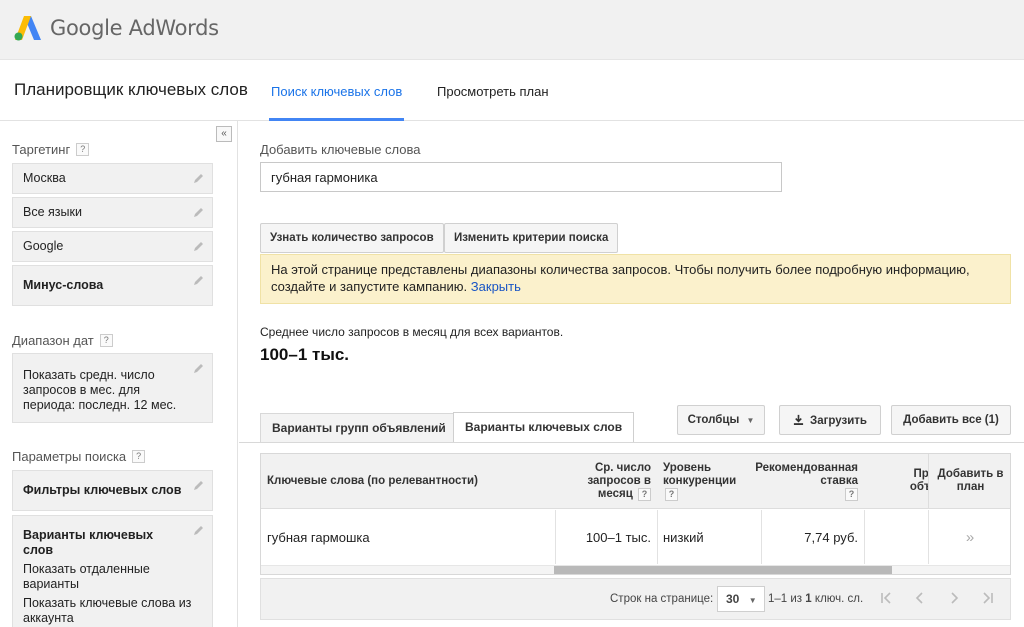 The width and height of the screenshot is (1024, 627). I want to click on col-header-add-to-plan: Добавить в план, so click(969, 481).